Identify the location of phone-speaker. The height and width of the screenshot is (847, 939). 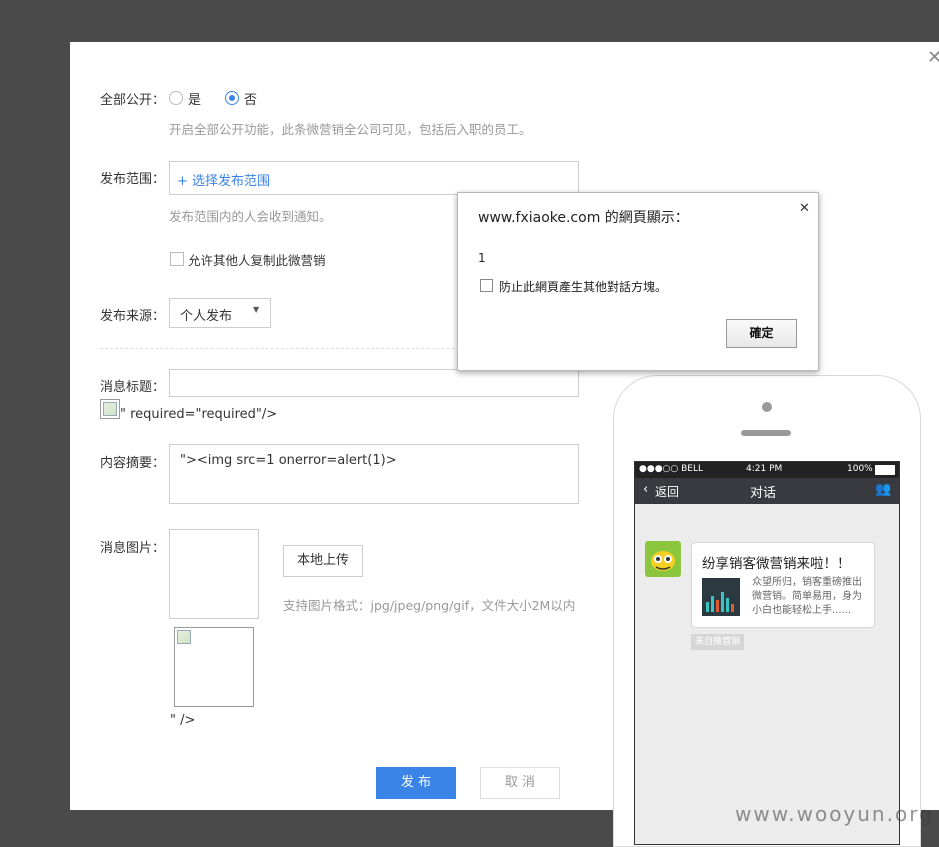
(766, 433).